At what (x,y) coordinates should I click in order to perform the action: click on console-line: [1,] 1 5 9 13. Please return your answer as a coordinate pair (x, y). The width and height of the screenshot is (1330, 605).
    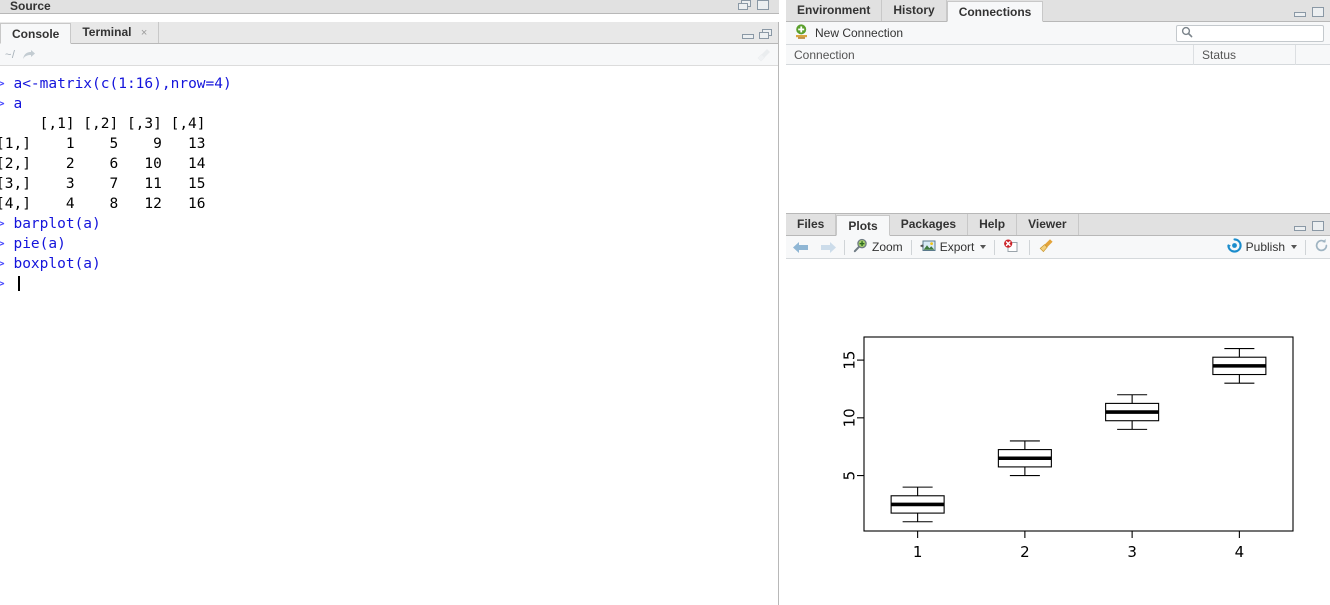
    Looking at the image, I should click on (389, 144).